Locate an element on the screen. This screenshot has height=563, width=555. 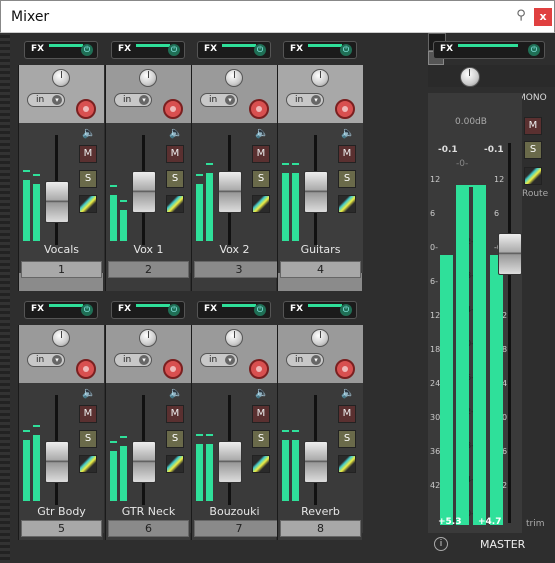
channel-strip: in ▾ 🔈 M S Guitars 4 is located at coordinates (320, 178).